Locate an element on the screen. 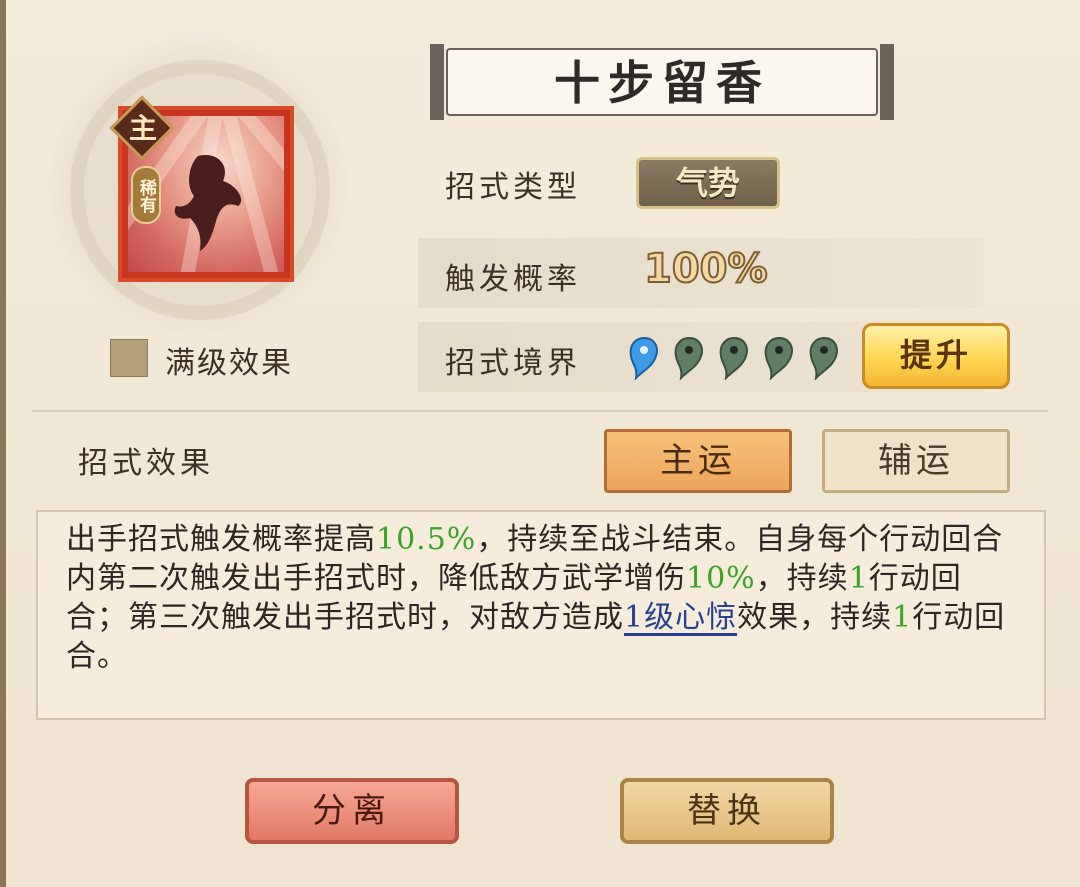 Image resolution: width=1080 pixels, height=887 pixels. skill-type-label: 招式类型 is located at coordinates (513, 187).